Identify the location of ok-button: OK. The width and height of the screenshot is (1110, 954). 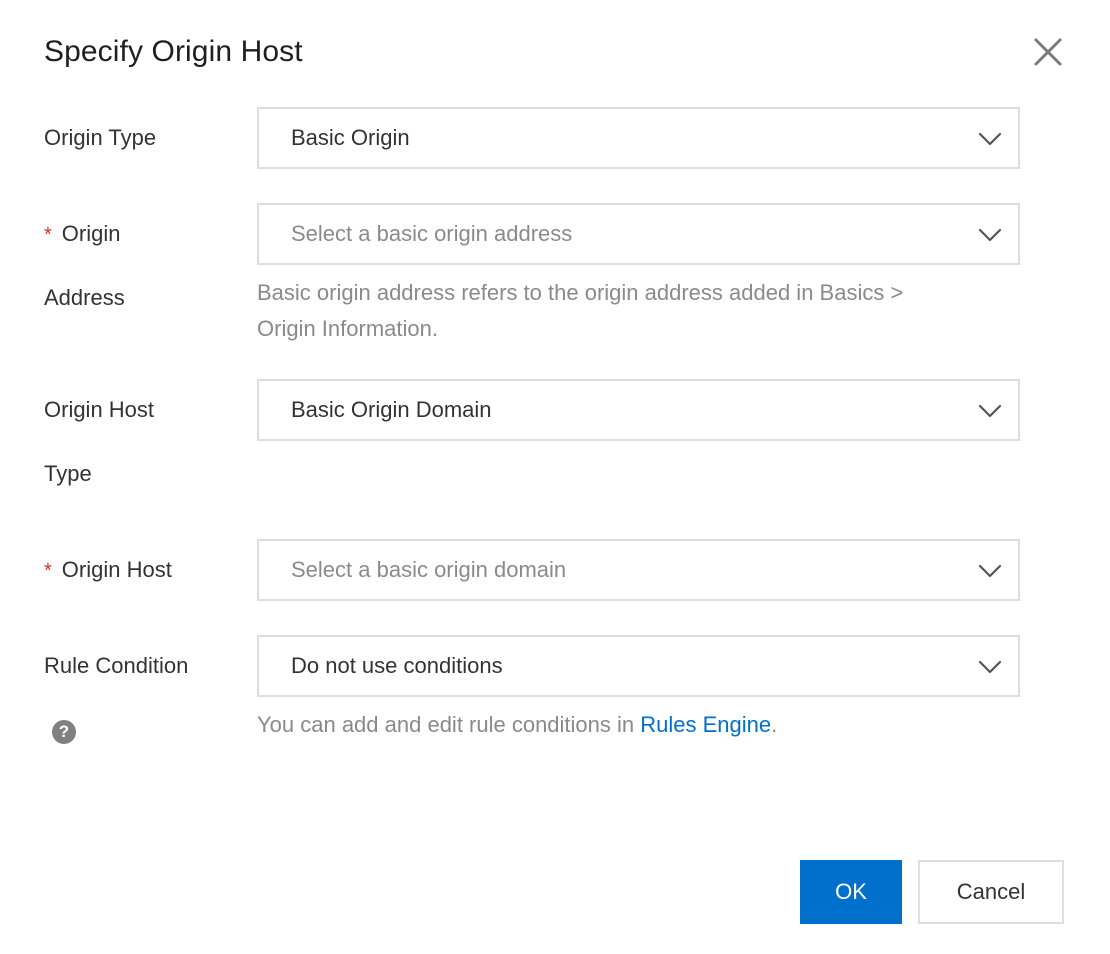
(851, 892).